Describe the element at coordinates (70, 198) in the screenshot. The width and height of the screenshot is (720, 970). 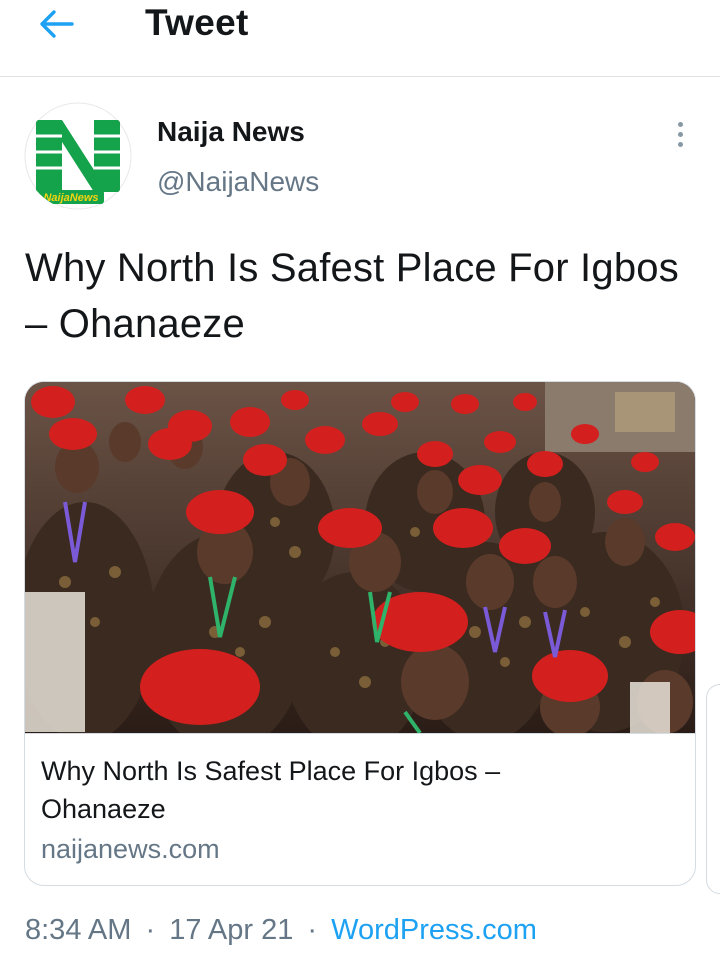
I see `avatar-logo-text: NaijaNews` at that location.